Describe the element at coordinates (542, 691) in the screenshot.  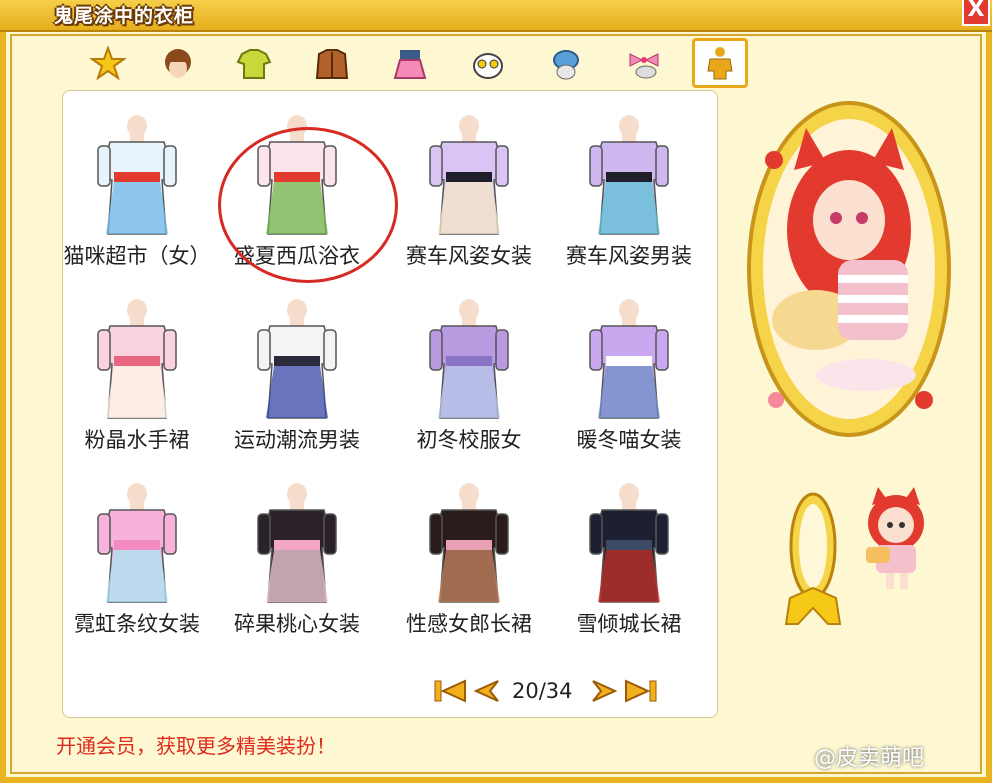
I see `page-indicator: 20/34` at that location.